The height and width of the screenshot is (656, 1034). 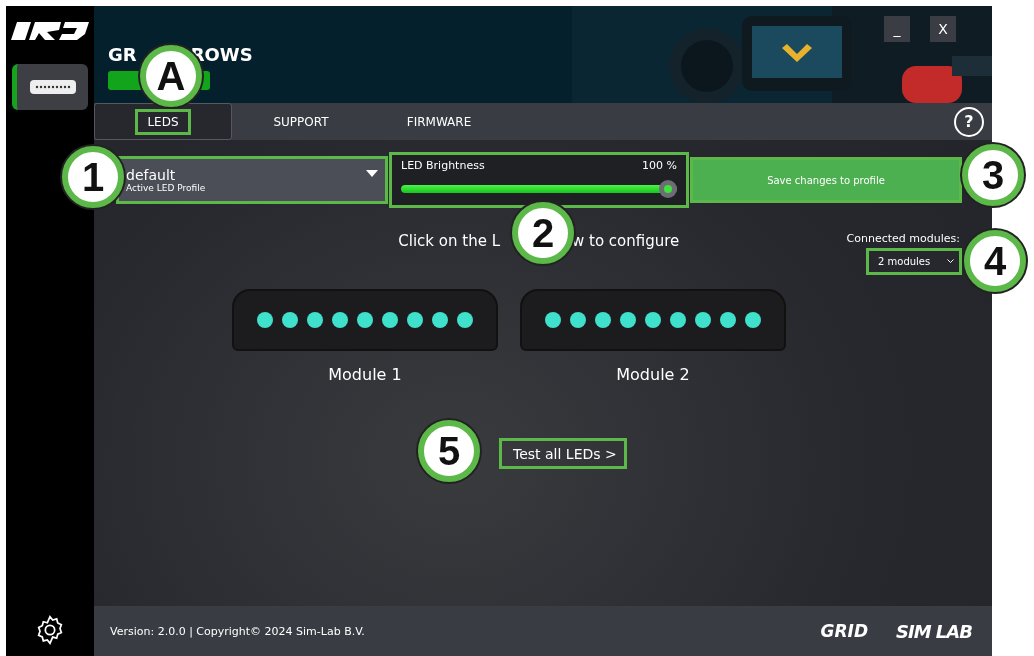 I want to click on led-bar-icon, so click(x=52, y=87).